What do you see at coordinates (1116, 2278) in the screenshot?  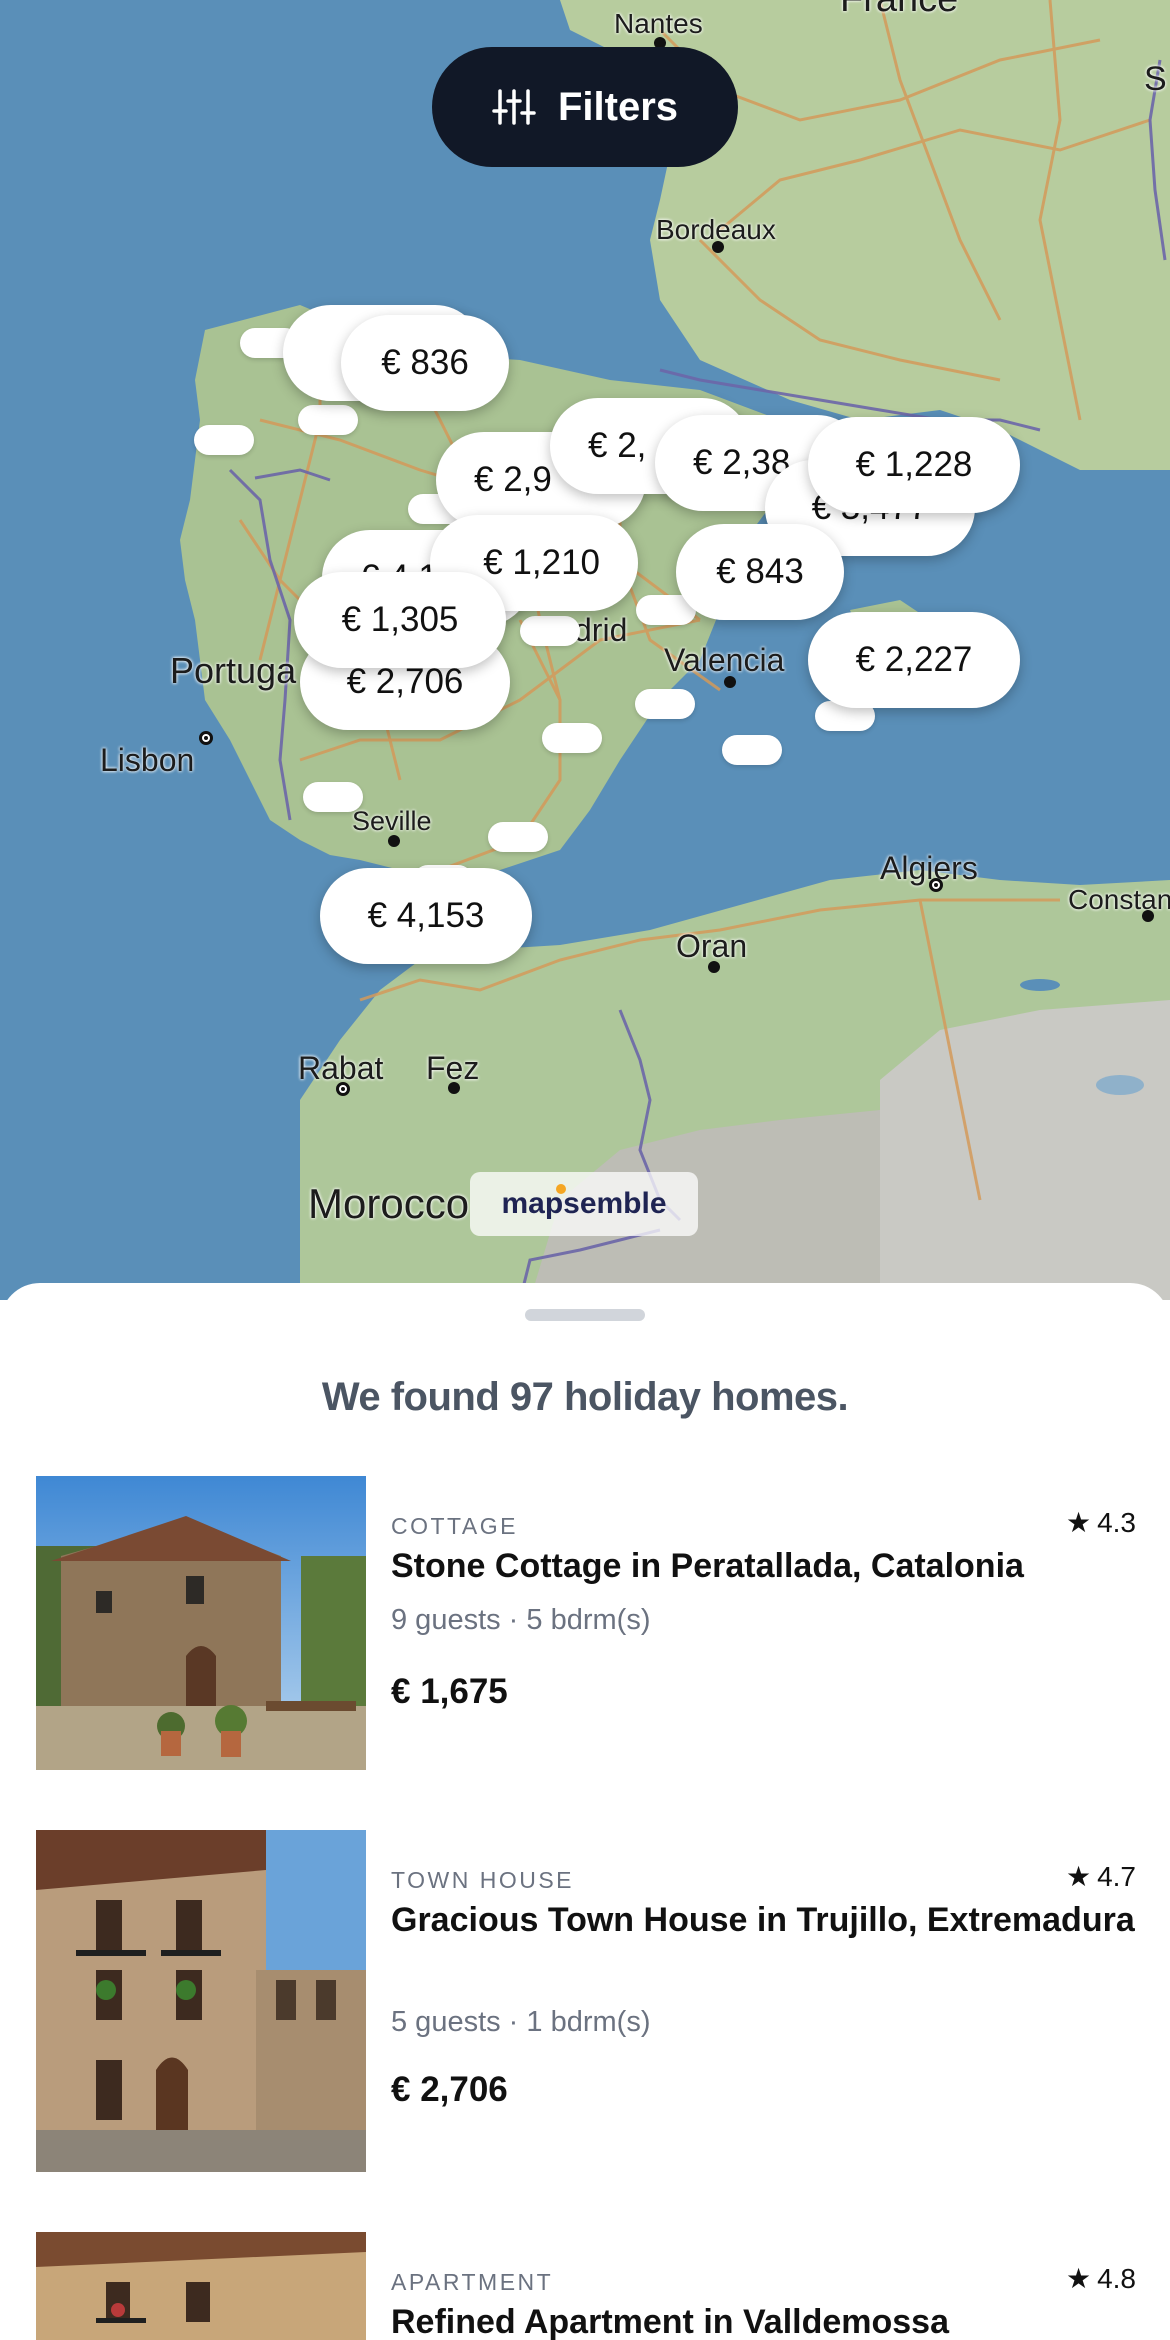 I see `rating-value: 4.8` at bounding box center [1116, 2278].